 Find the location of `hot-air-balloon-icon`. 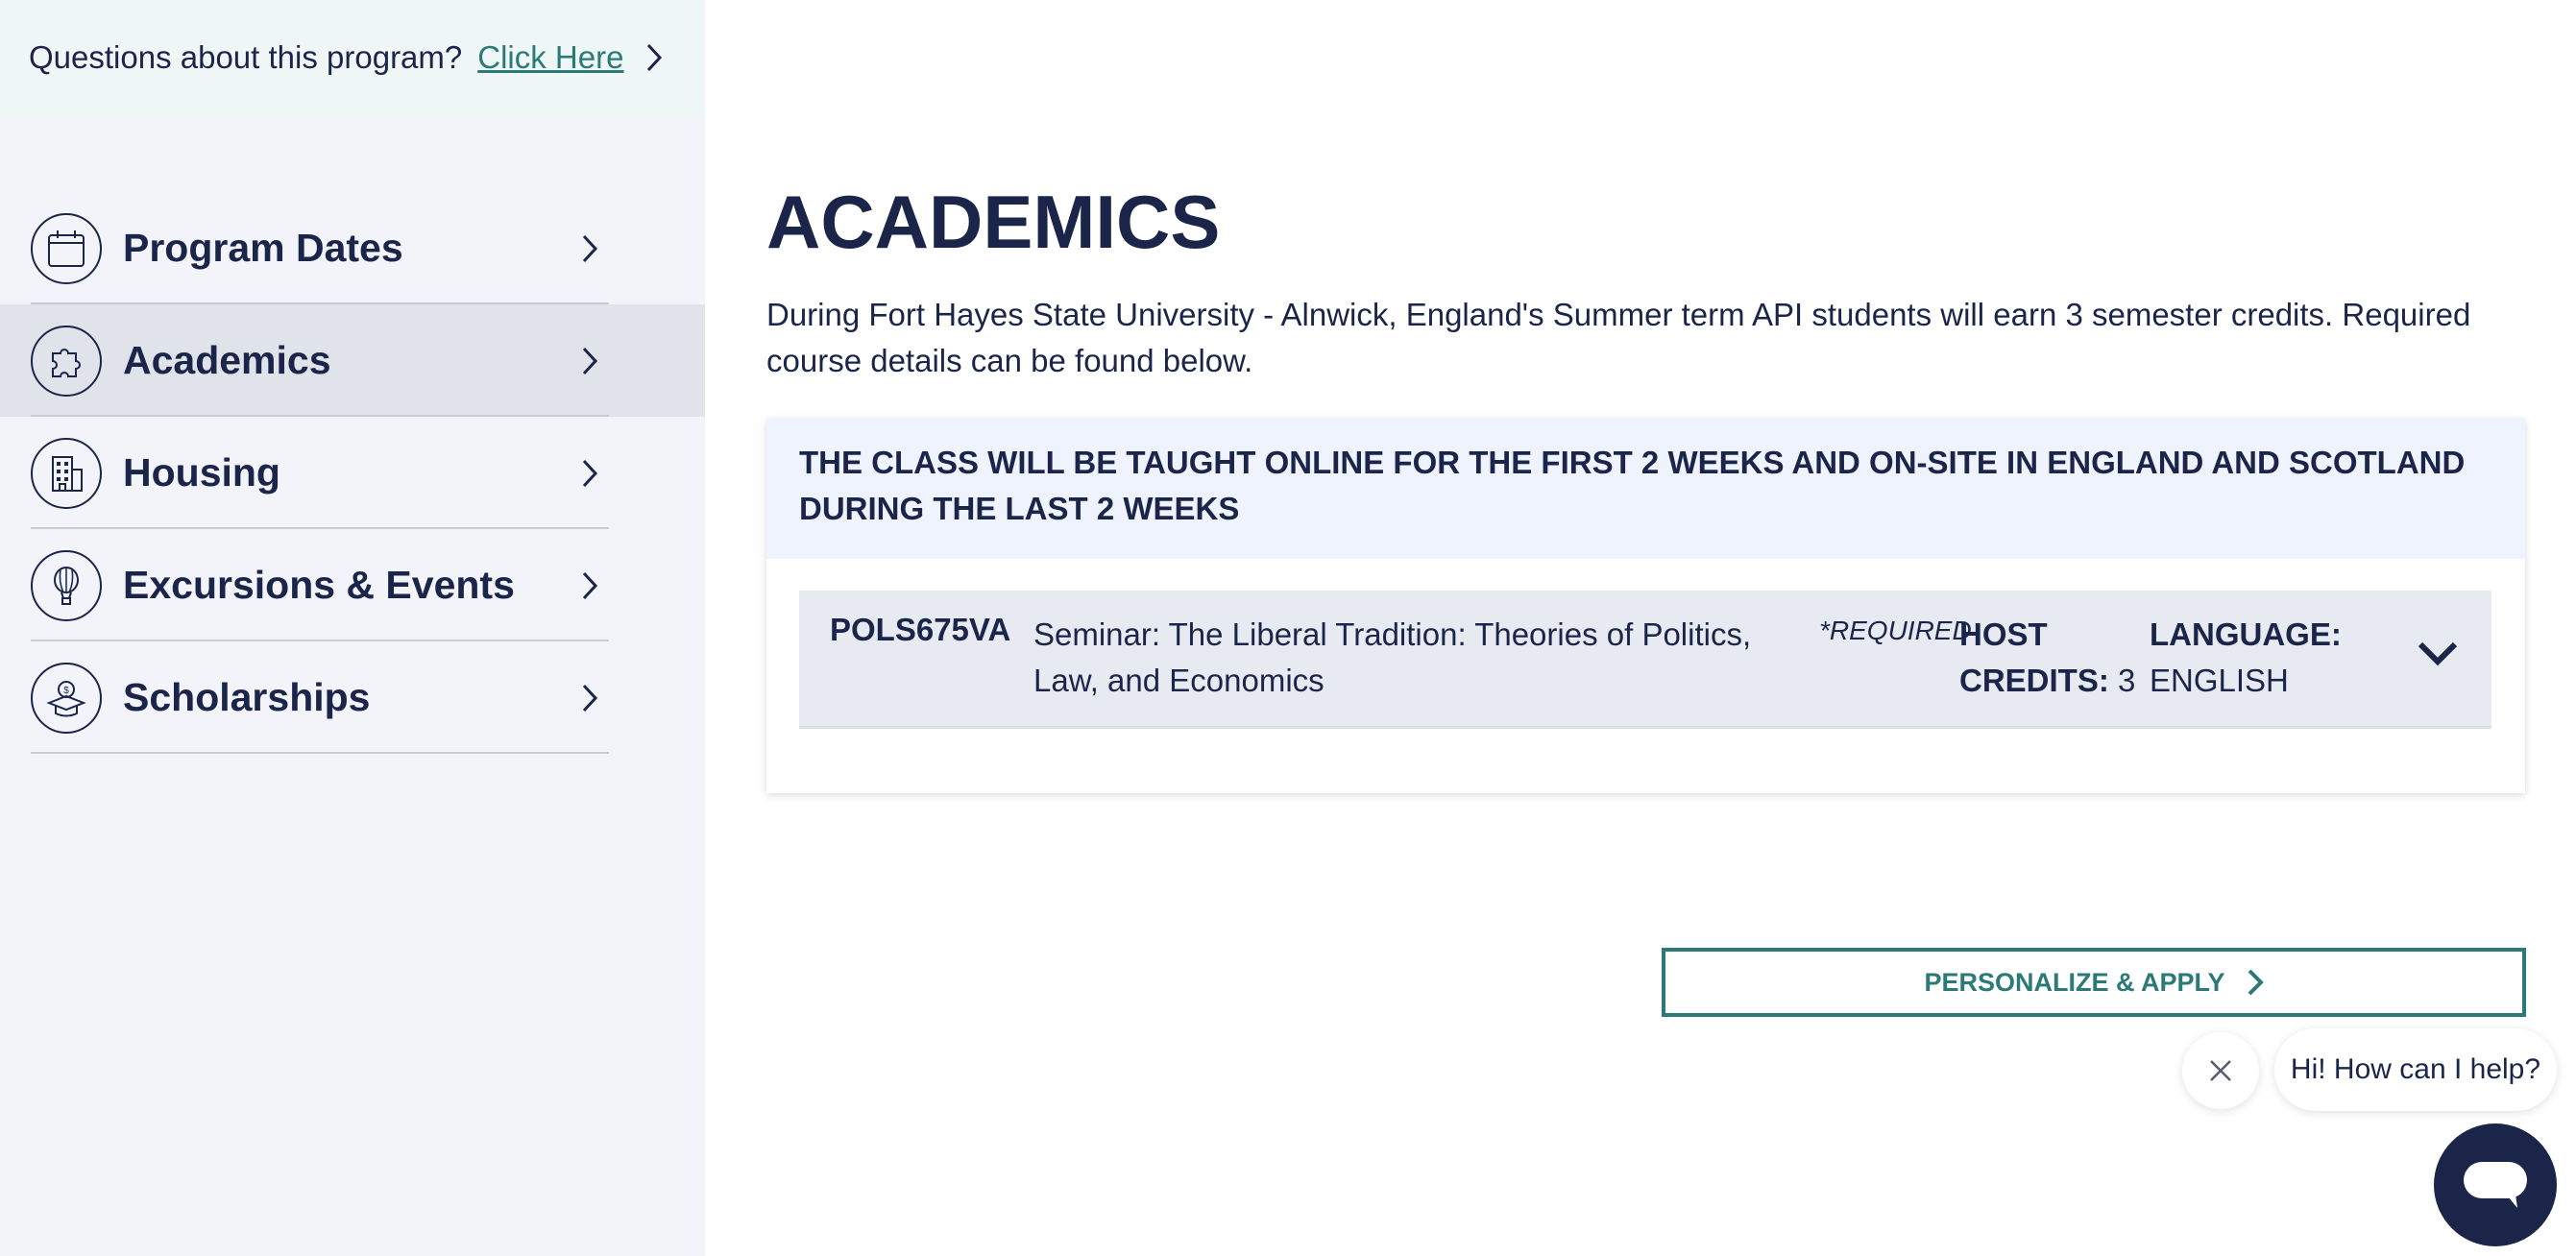

hot-air-balloon-icon is located at coordinates (66, 585).